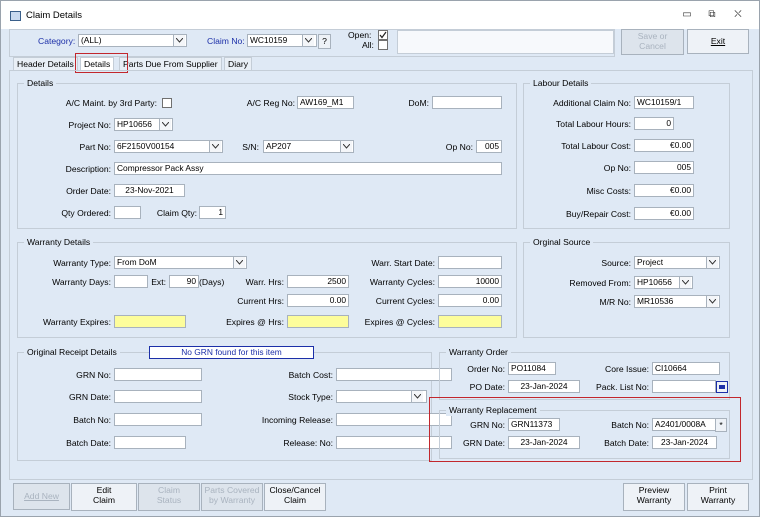  I want to click on current-hrs-field: 0.00, so click(318, 300).